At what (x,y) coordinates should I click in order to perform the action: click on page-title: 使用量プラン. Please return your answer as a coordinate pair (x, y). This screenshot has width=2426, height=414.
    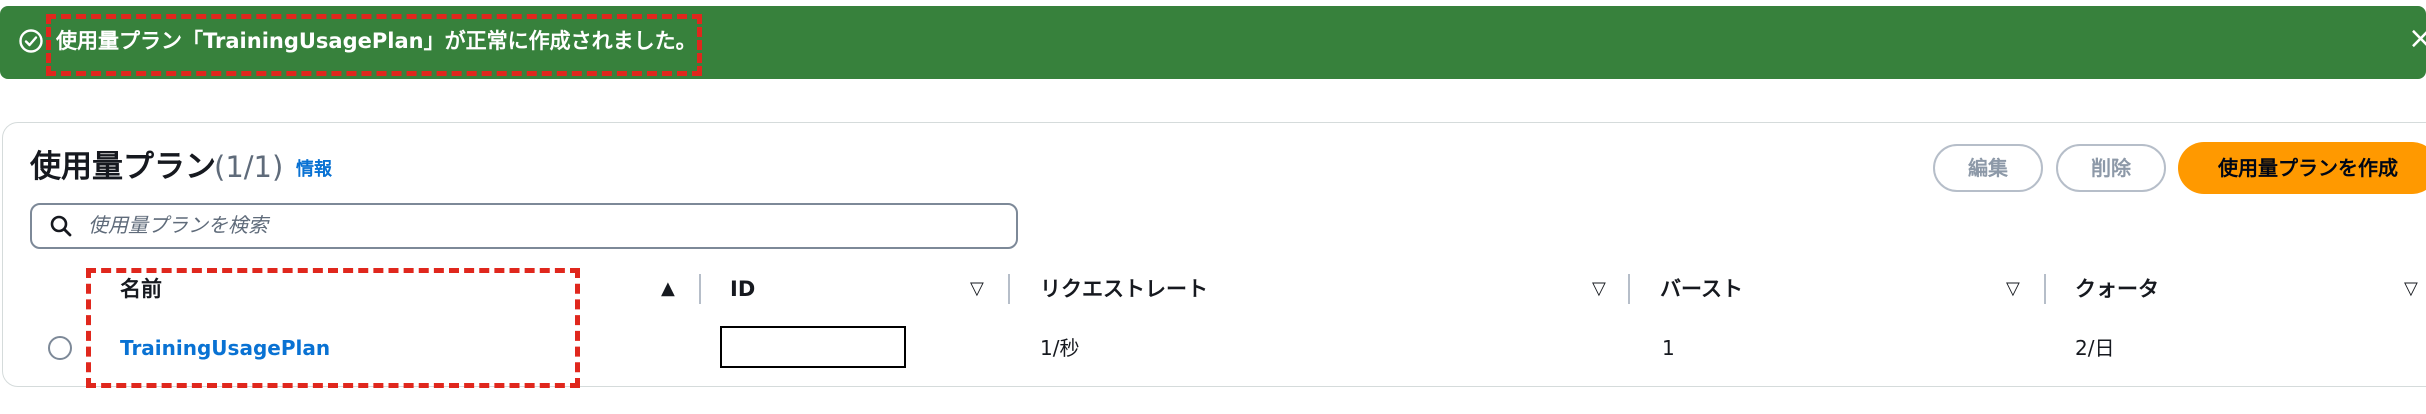
    Looking at the image, I should click on (123, 167).